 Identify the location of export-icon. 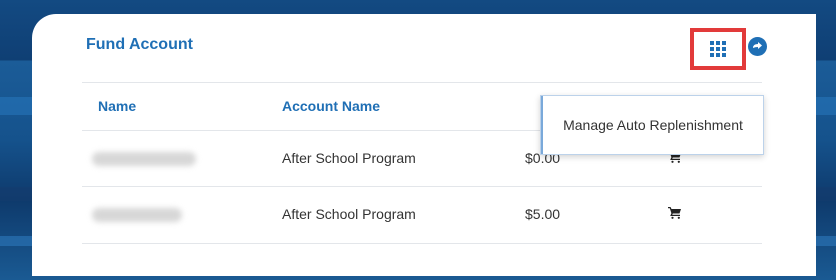
(757, 45).